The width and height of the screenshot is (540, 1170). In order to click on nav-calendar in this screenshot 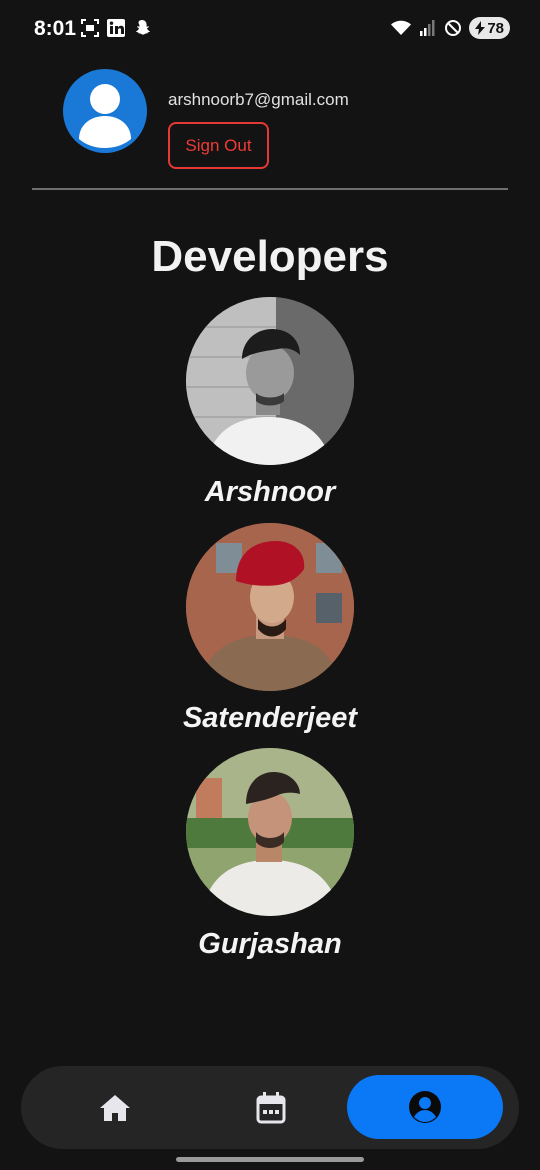, I will do `click(271, 1107)`.